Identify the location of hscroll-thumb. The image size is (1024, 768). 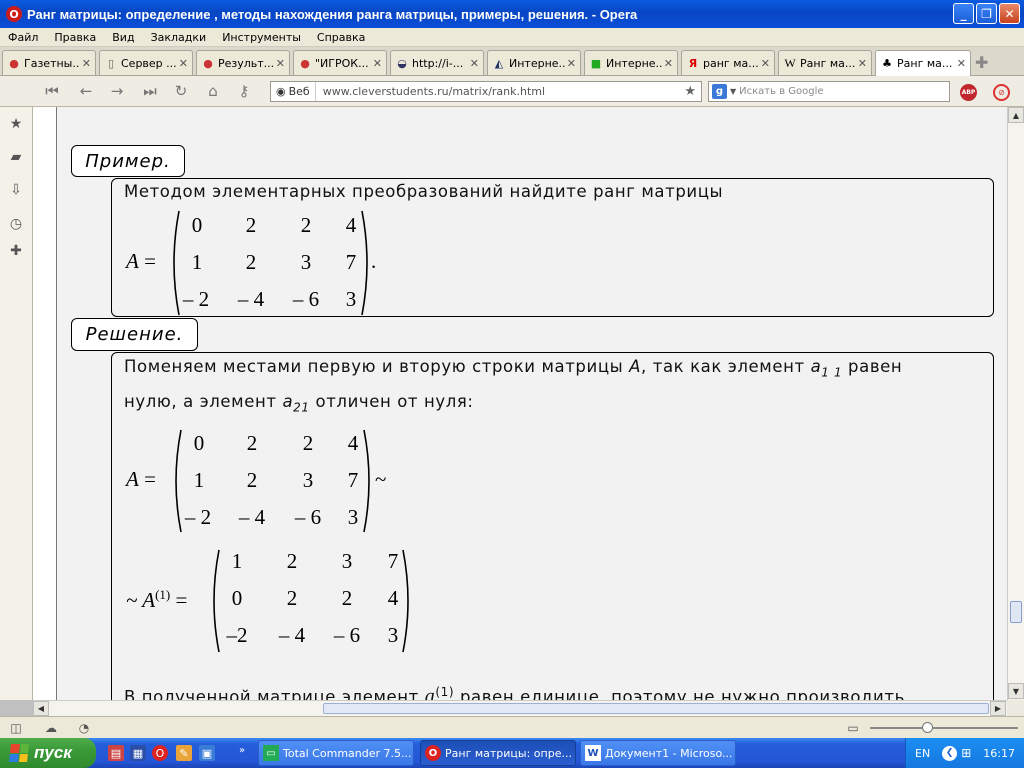
(656, 708).